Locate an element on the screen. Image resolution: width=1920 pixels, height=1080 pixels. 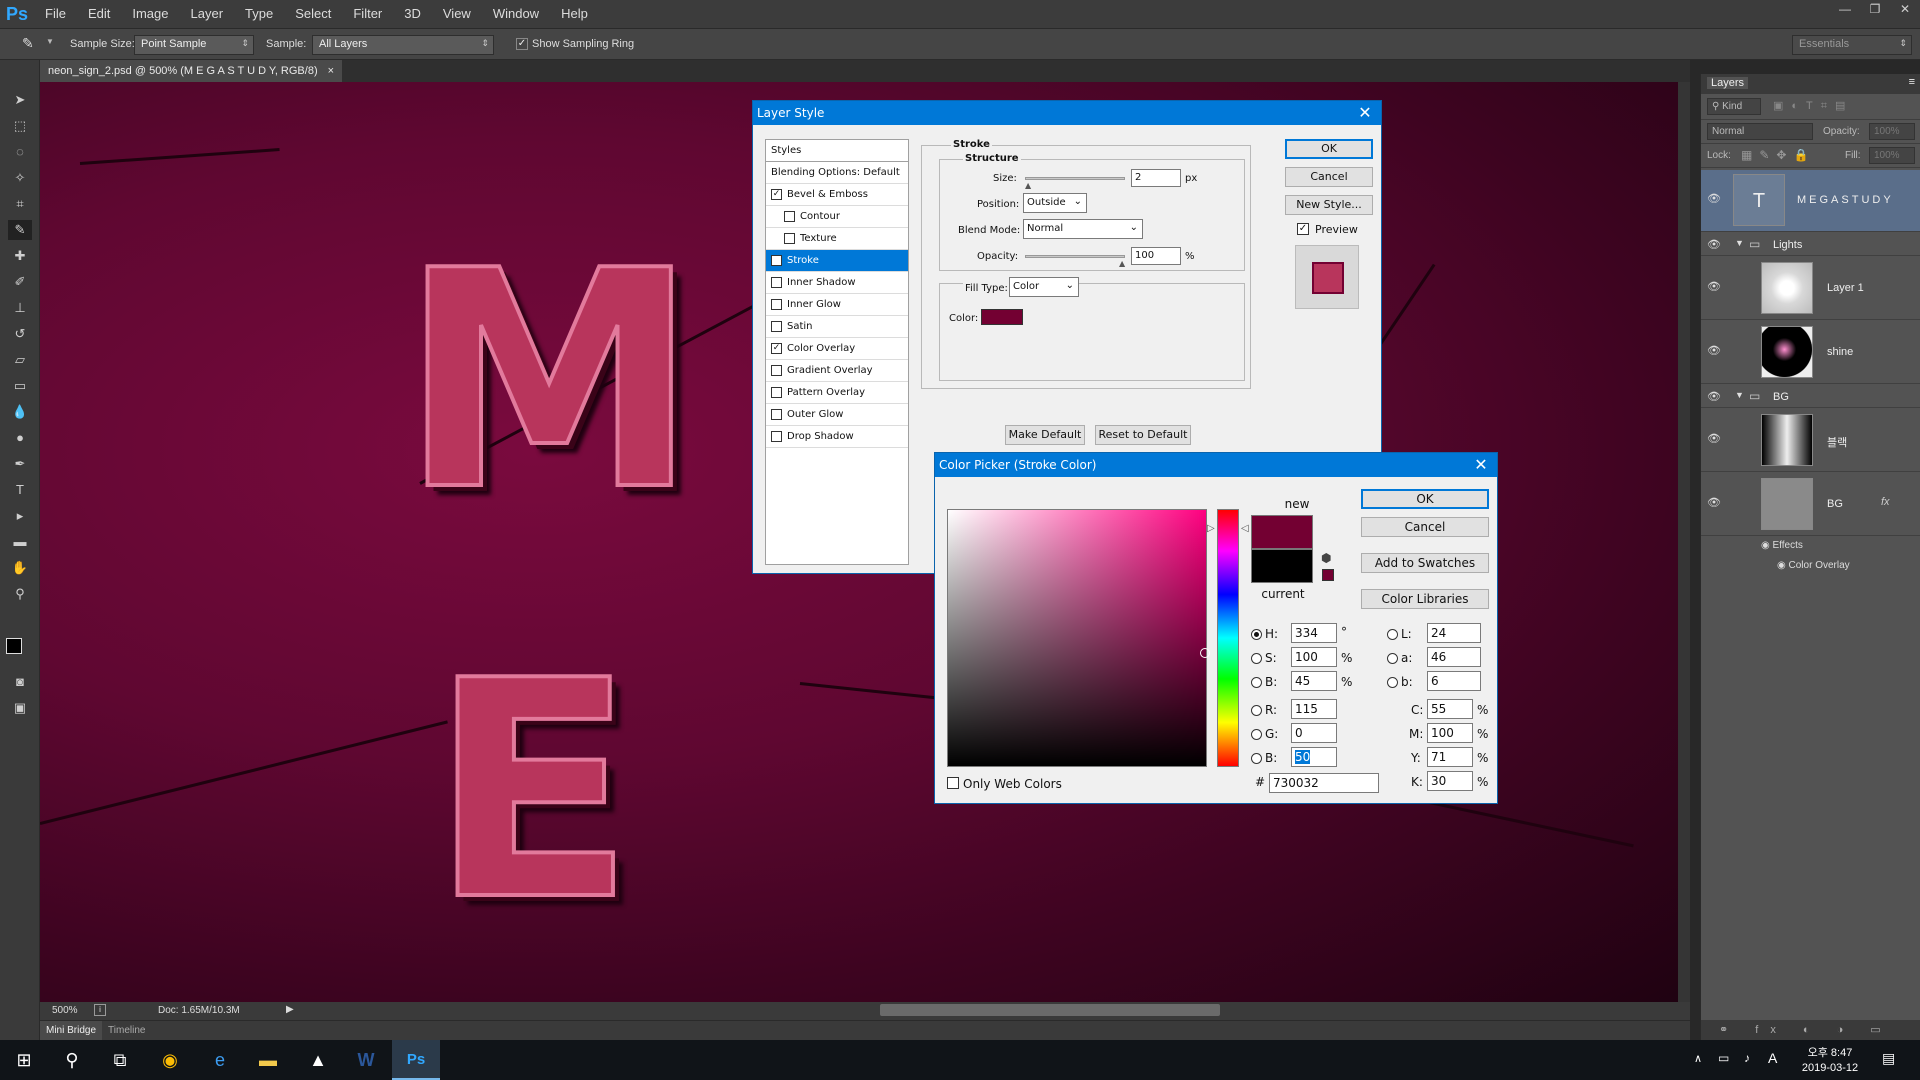
marquee-tool-icon: ⬚ is located at coordinates (20, 126).